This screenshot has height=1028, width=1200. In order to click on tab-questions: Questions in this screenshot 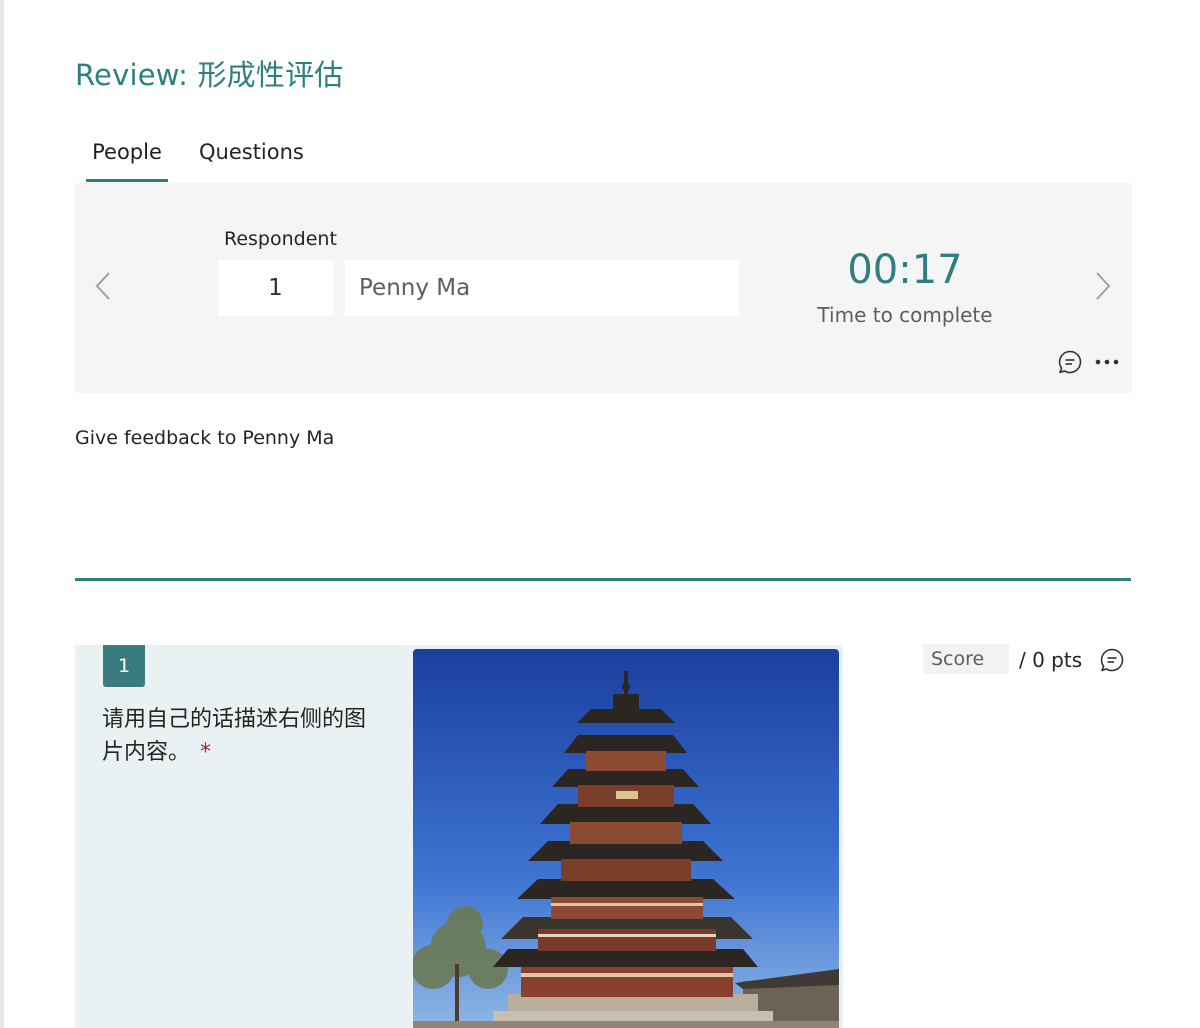, I will do `click(251, 155)`.